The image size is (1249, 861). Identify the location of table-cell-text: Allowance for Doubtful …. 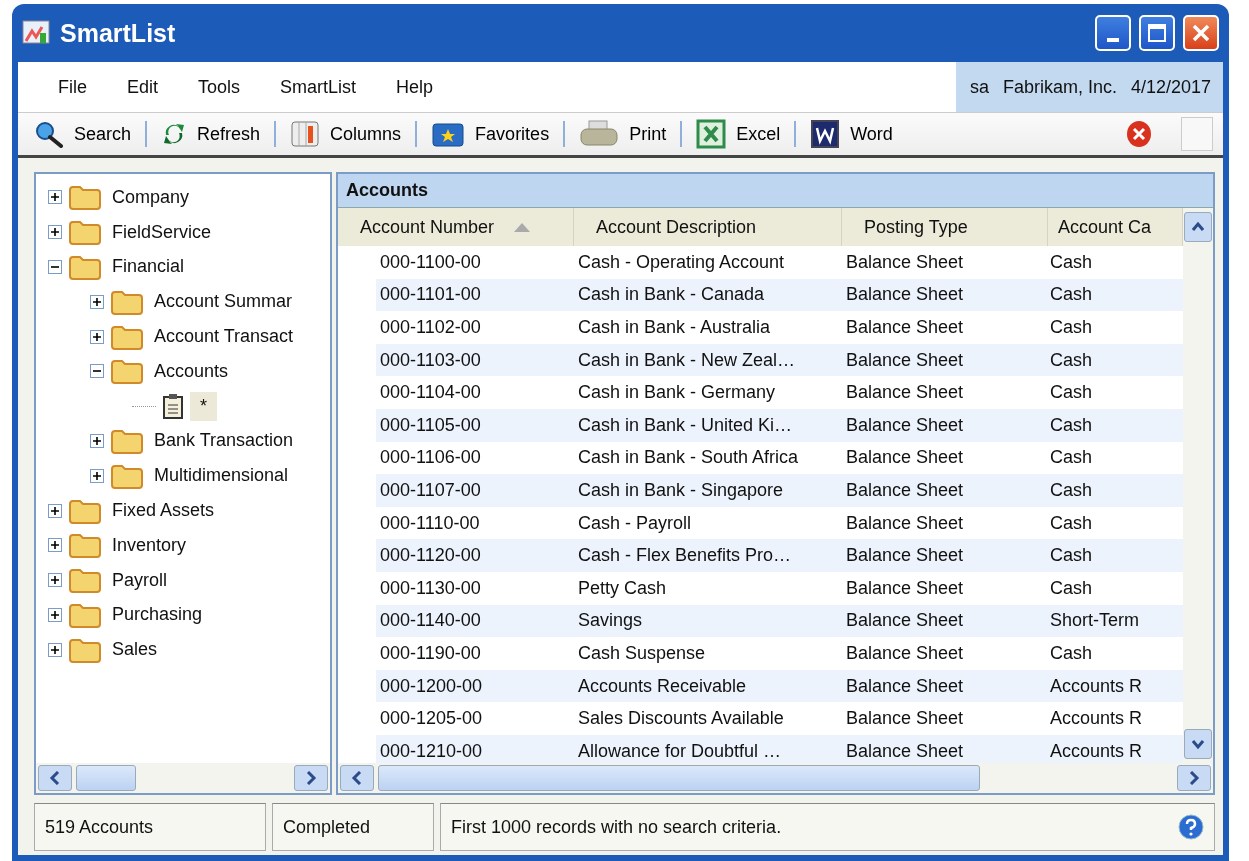
(680, 751).